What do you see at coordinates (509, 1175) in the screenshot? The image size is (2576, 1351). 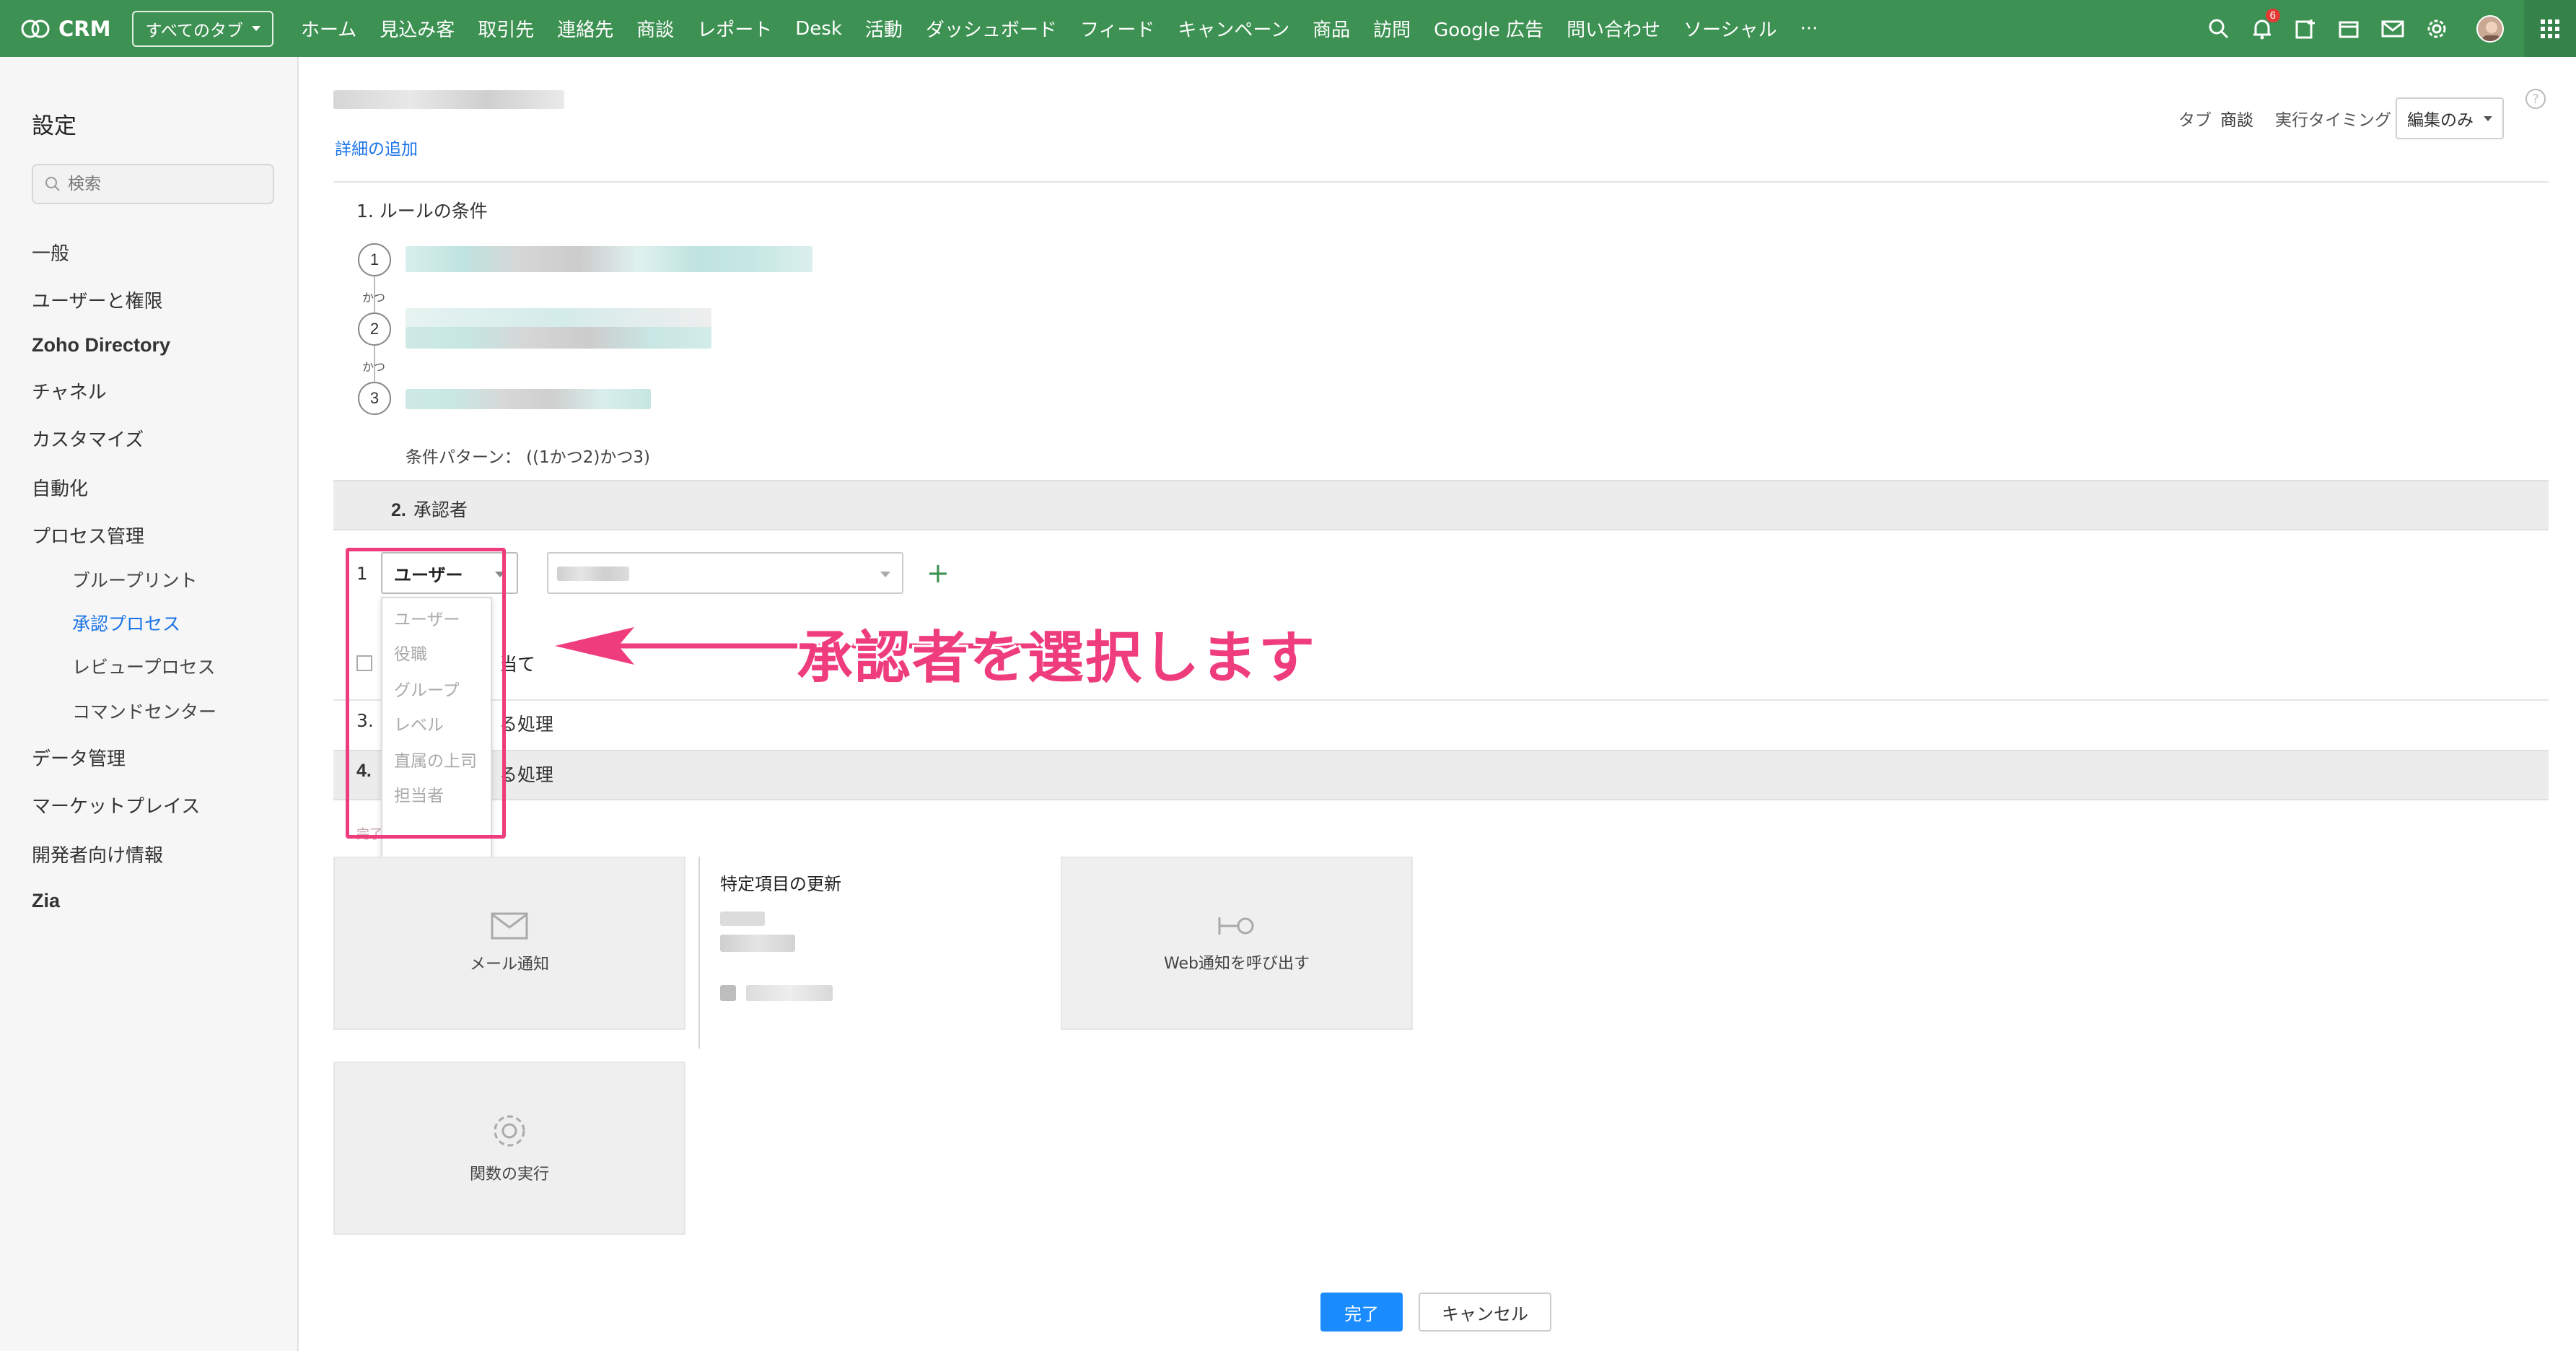 I see `tile-function-label: 関数の実行` at bounding box center [509, 1175].